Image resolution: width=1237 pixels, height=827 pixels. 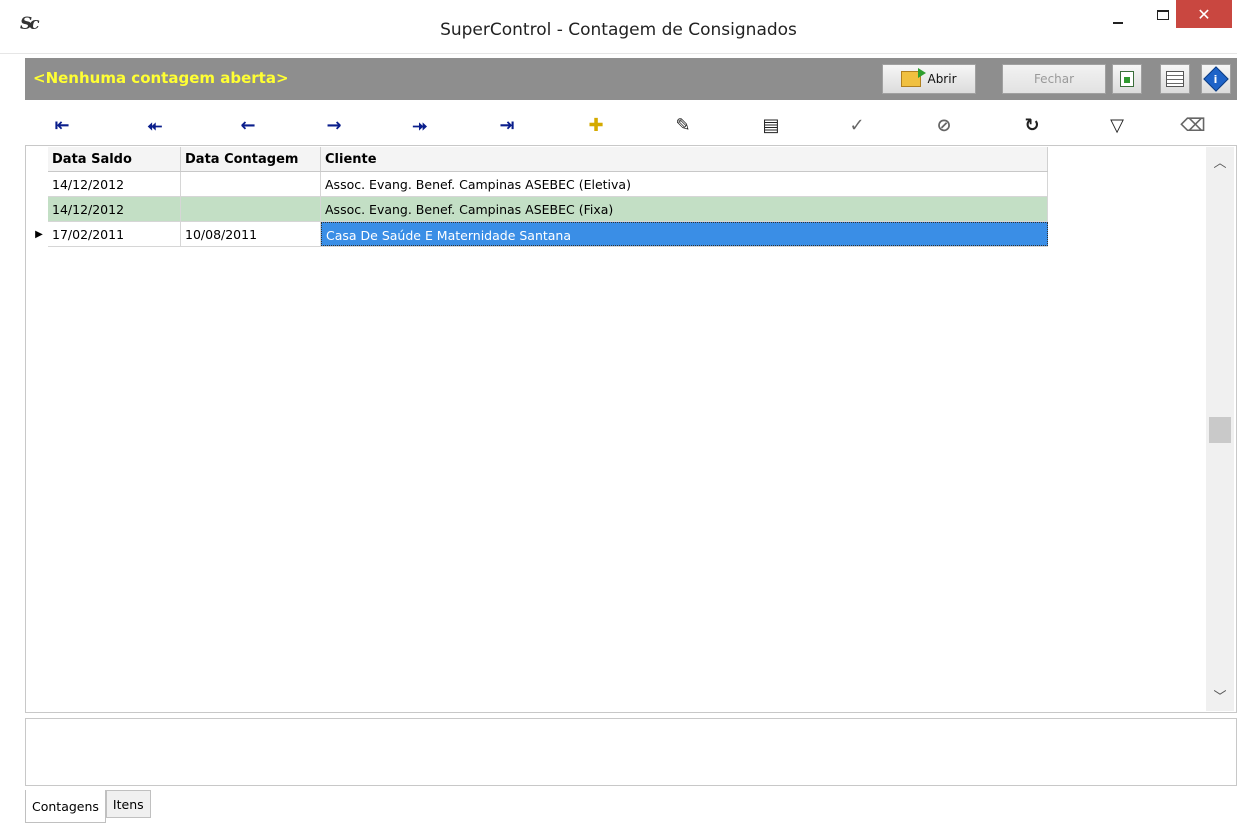 I want to click on header-bar: <Nenhuma contagem aberta> Abrir Fechar i, so click(x=631, y=79).